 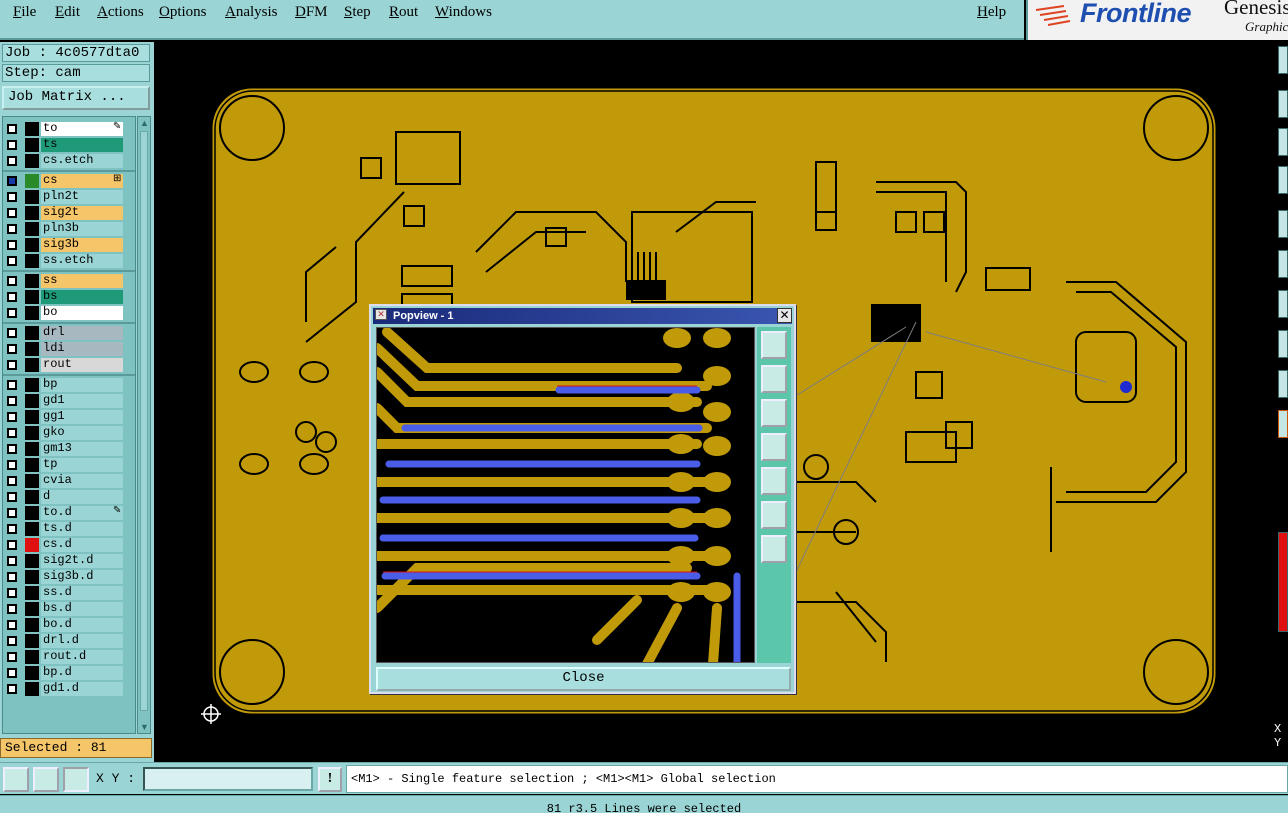 I want to click on popview-zoom-canvas, so click(x=565, y=495).